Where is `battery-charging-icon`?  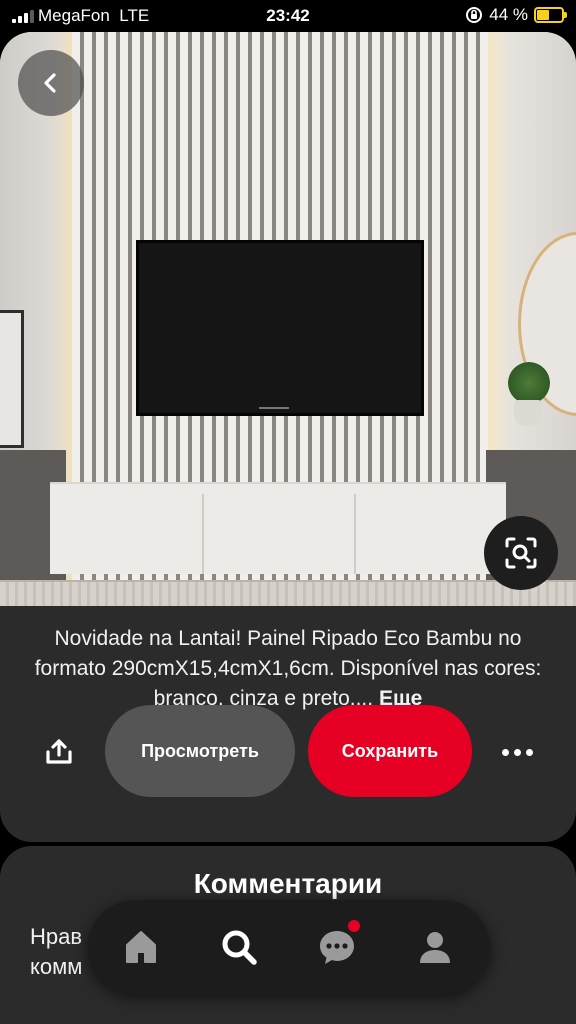
battery-charging-icon is located at coordinates (550, 15).